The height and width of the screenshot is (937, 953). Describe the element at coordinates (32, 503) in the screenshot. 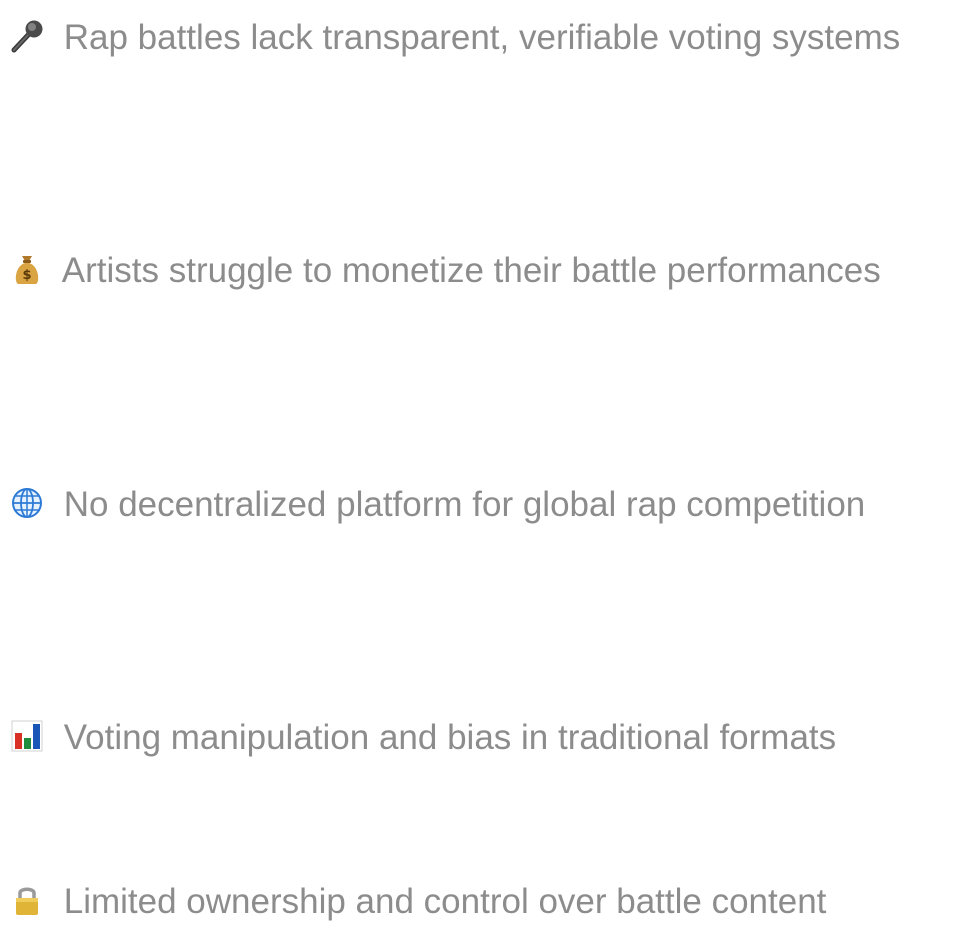

I see `globe-icon` at that location.